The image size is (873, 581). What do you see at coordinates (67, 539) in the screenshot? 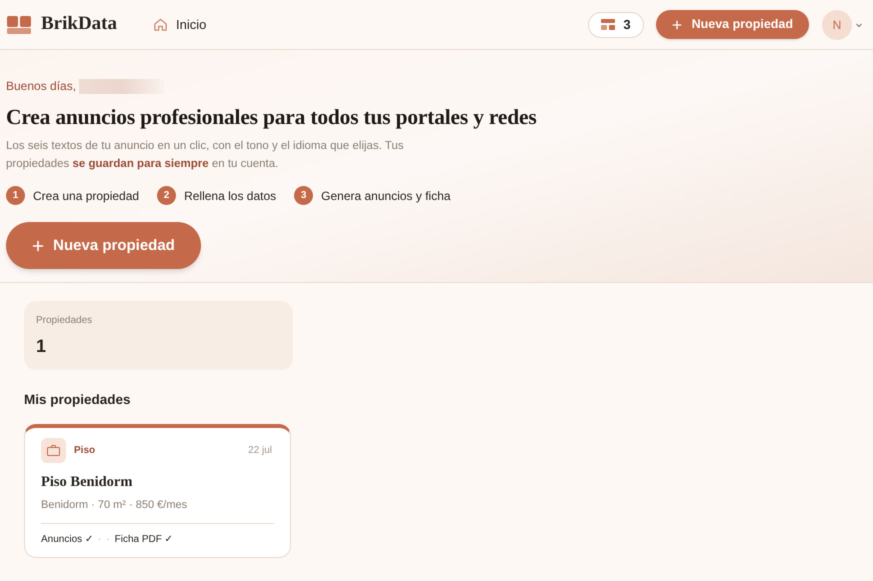
I see `property-status: Anuncios ✓` at bounding box center [67, 539].